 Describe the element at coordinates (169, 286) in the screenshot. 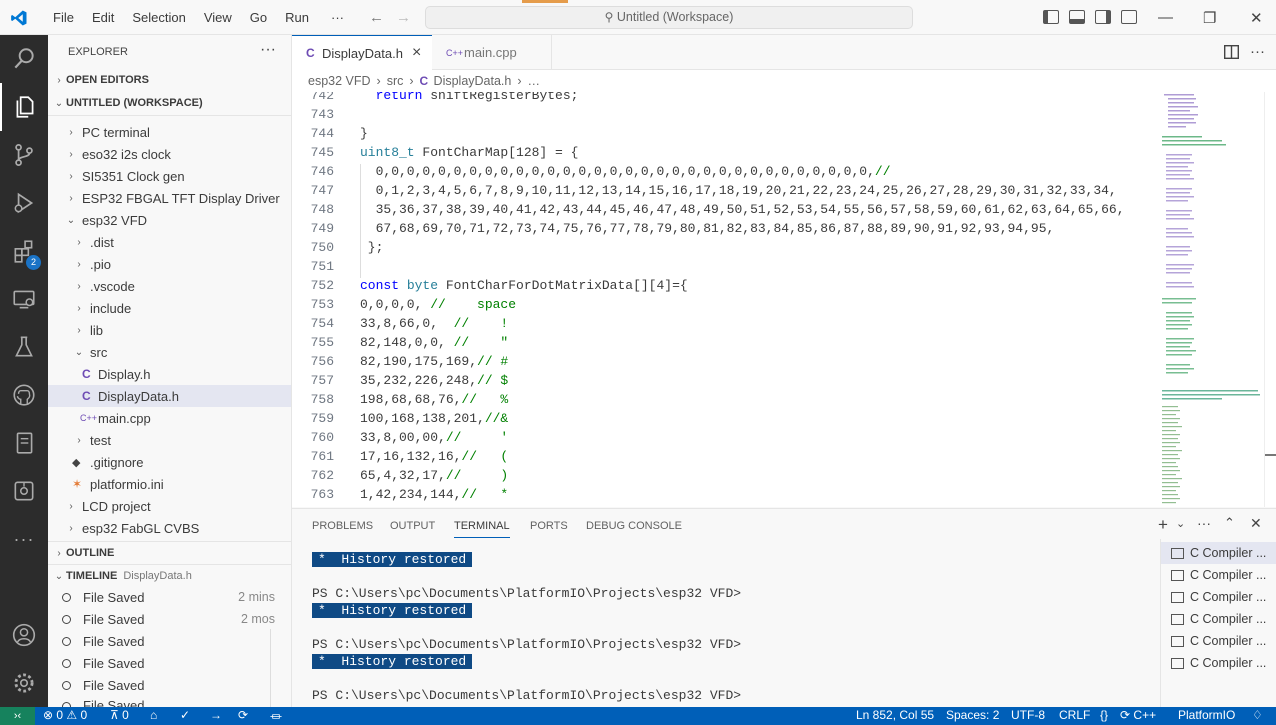

I see `tree-item-vscode: › .vscode` at that location.